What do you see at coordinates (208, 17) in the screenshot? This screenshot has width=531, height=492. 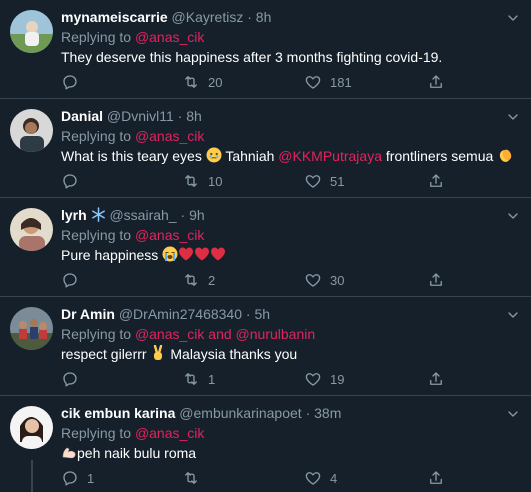 I see `user-handle: @Kayretisz` at bounding box center [208, 17].